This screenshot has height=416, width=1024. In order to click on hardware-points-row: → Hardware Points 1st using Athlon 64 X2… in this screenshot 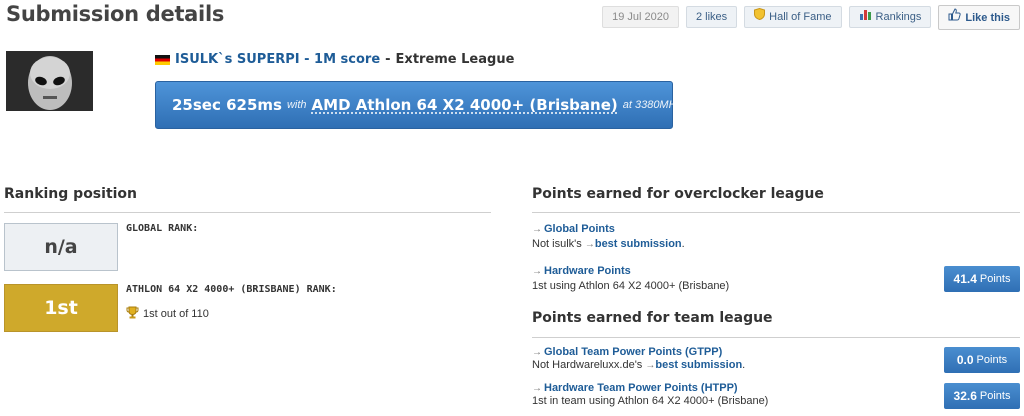, I will do `click(630, 278)`.